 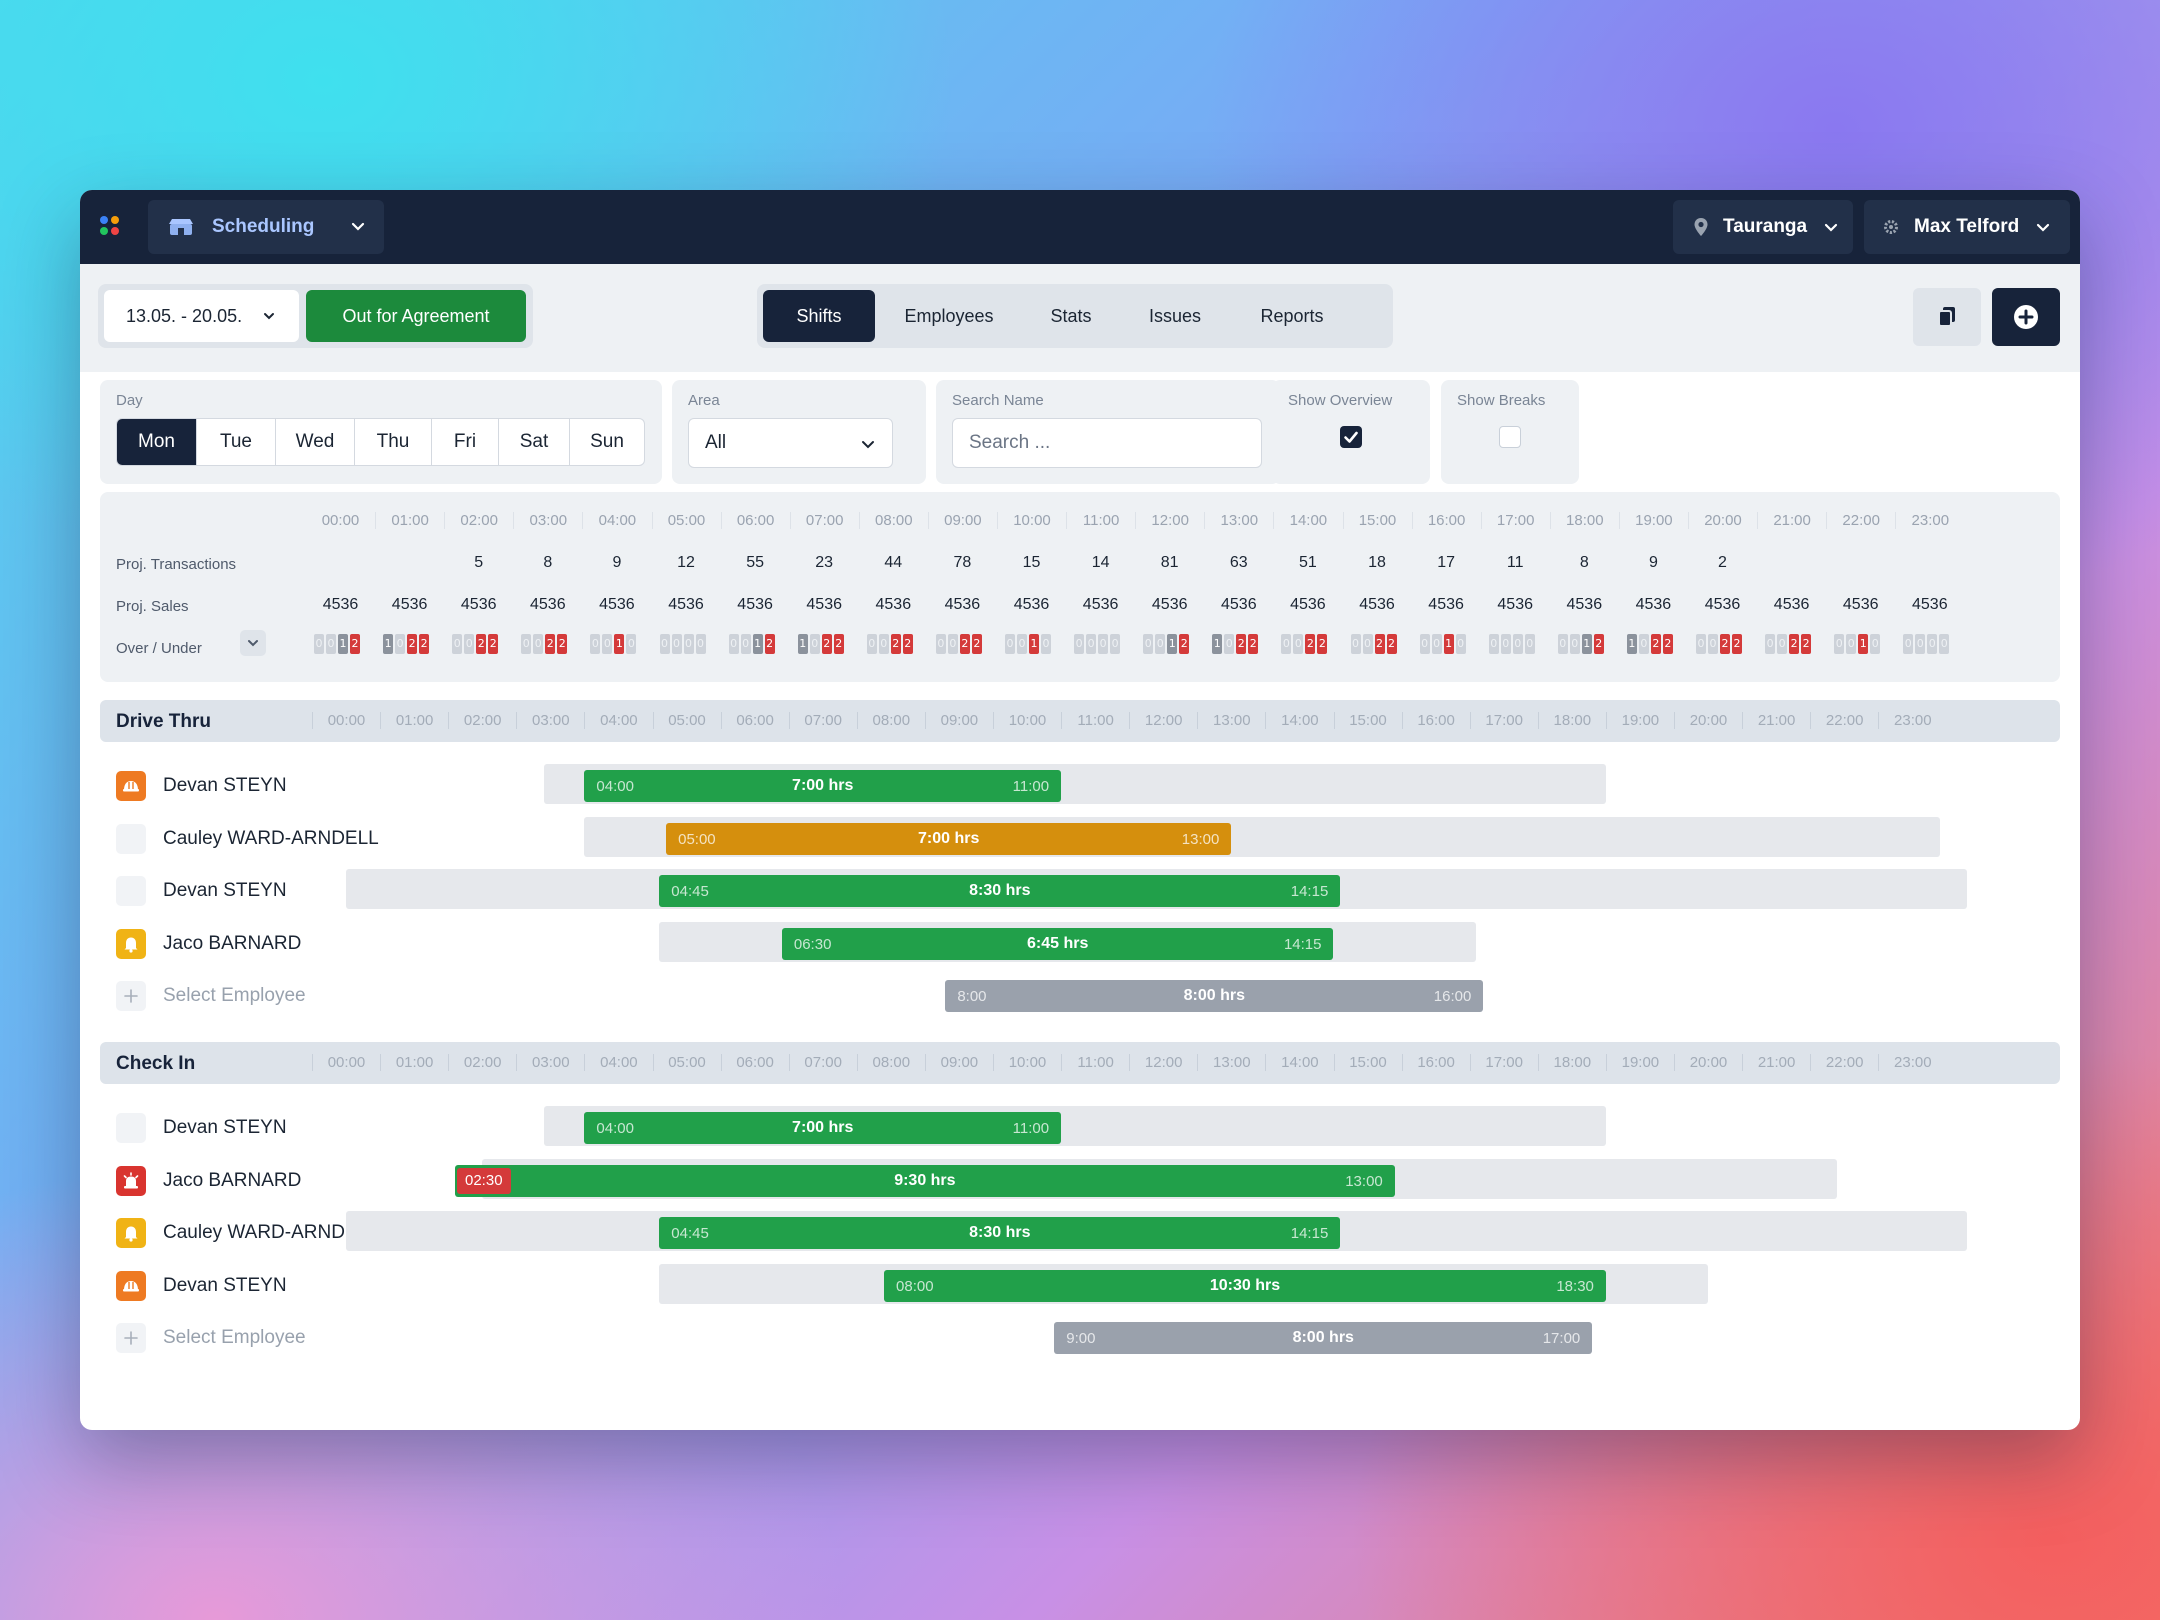 What do you see at coordinates (131, 838) in the screenshot?
I see `avatar-placeholder` at bounding box center [131, 838].